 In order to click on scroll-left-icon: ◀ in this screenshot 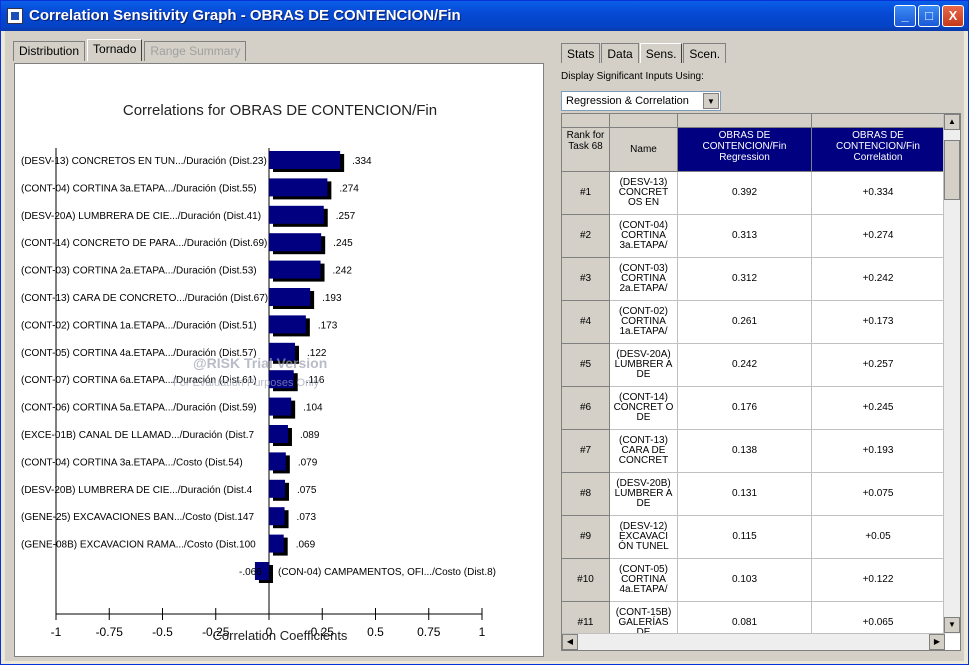, I will do `click(570, 642)`.